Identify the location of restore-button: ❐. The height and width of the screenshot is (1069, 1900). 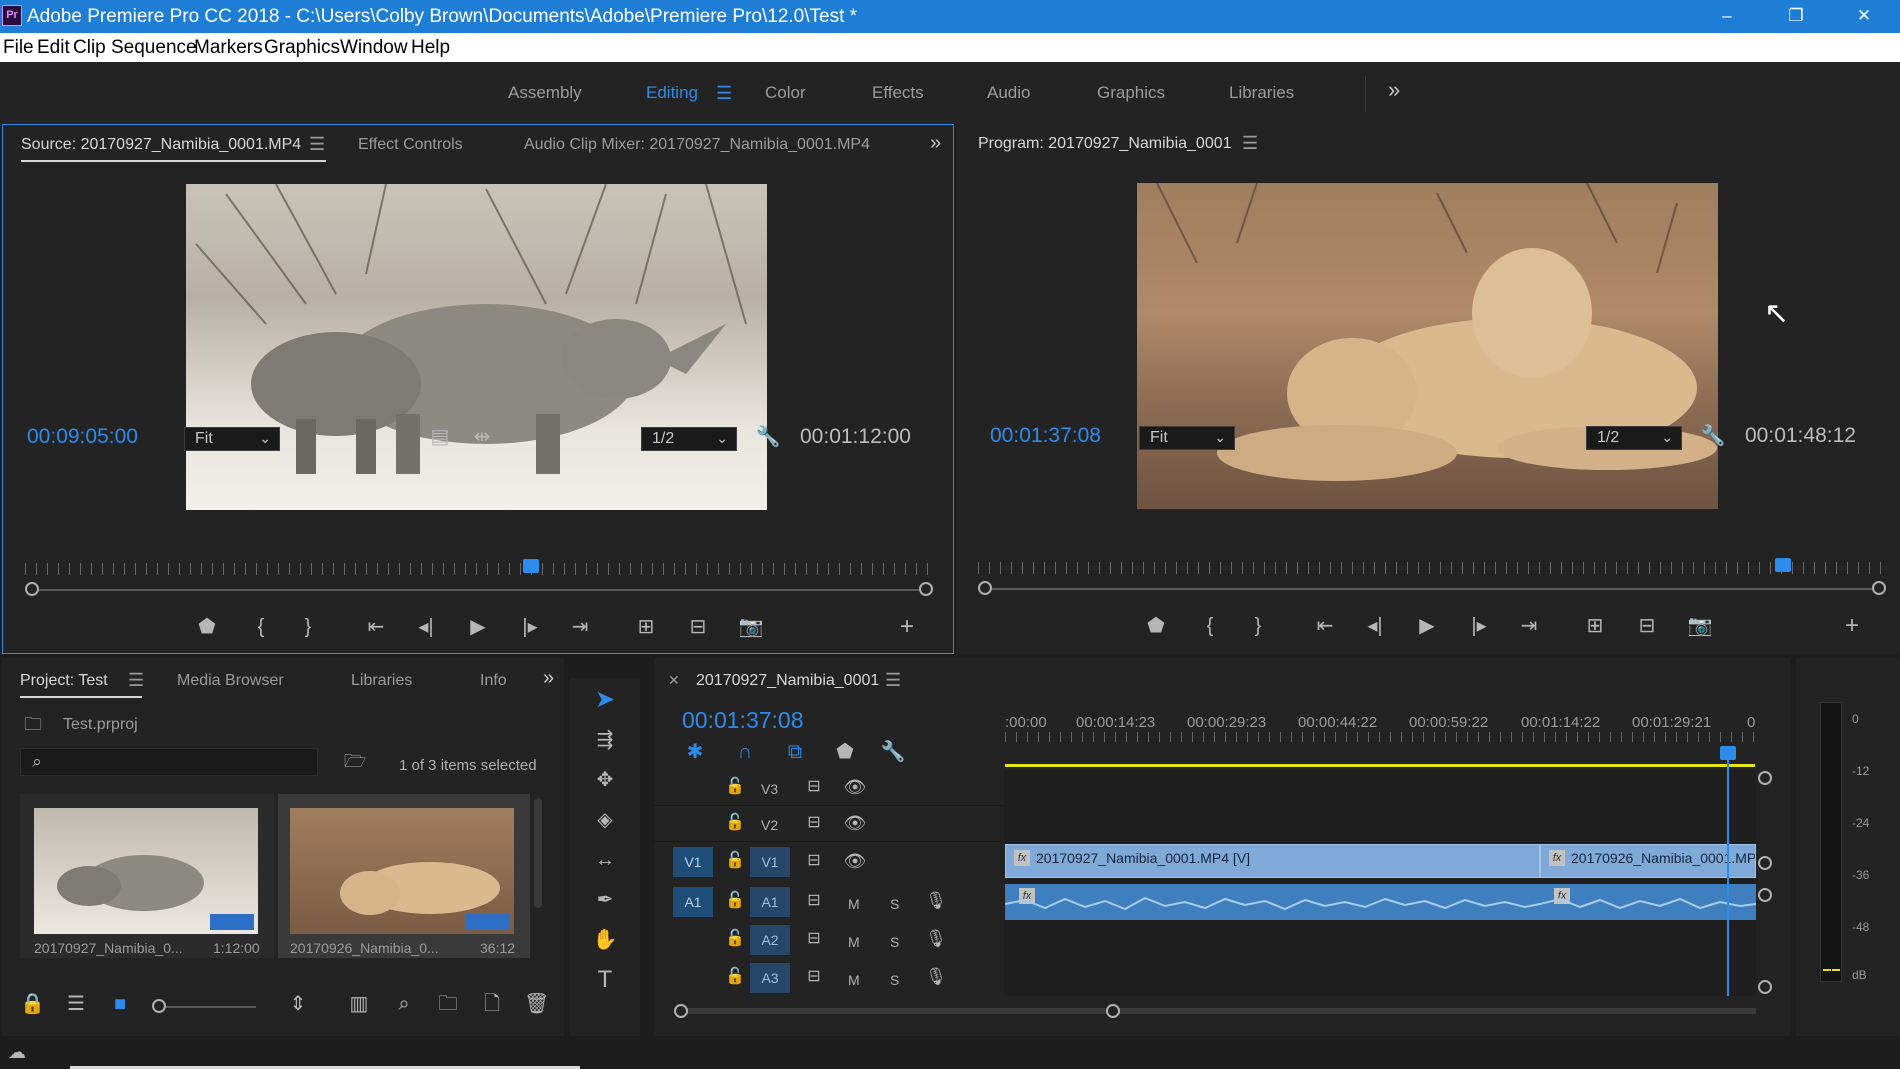
(1796, 16).